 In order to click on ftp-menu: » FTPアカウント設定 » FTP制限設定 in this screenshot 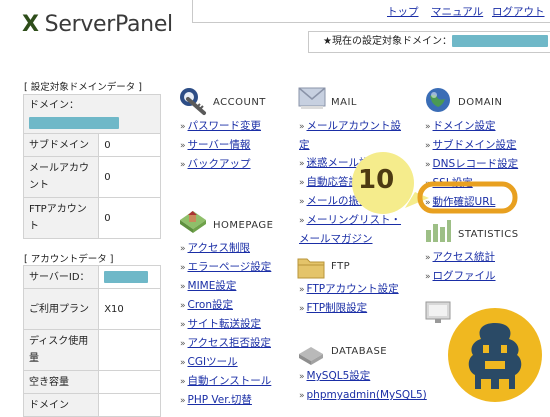, I will do `click(349, 299)`.